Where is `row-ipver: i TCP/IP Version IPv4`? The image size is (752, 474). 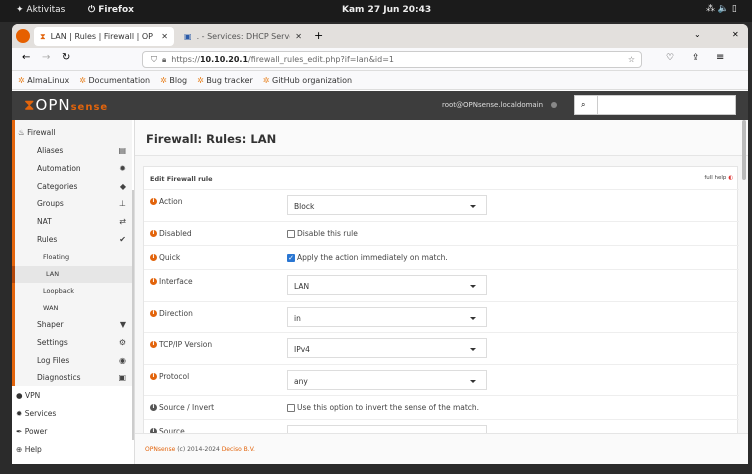 row-ipver: i TCP/IP Version IPv4 is located at coordinates (441, 349).